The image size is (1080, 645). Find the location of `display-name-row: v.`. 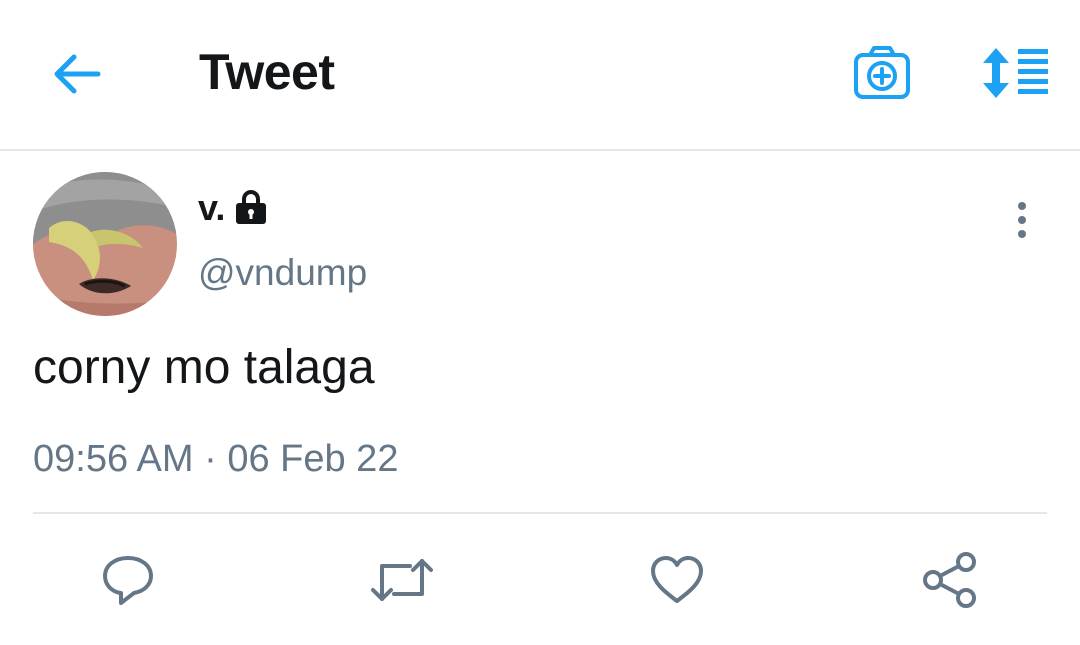

display-name-row: v. is located at coordinates (233, 208).